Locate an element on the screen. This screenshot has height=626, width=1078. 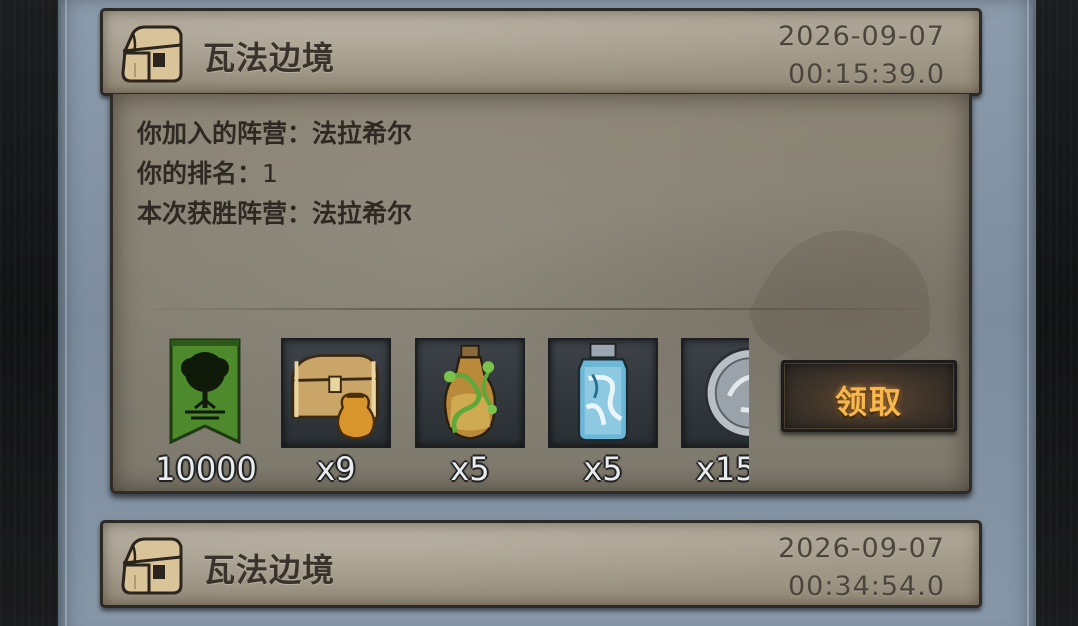
rank-line: 你的排名：1 is located at coordinates (274, 174).